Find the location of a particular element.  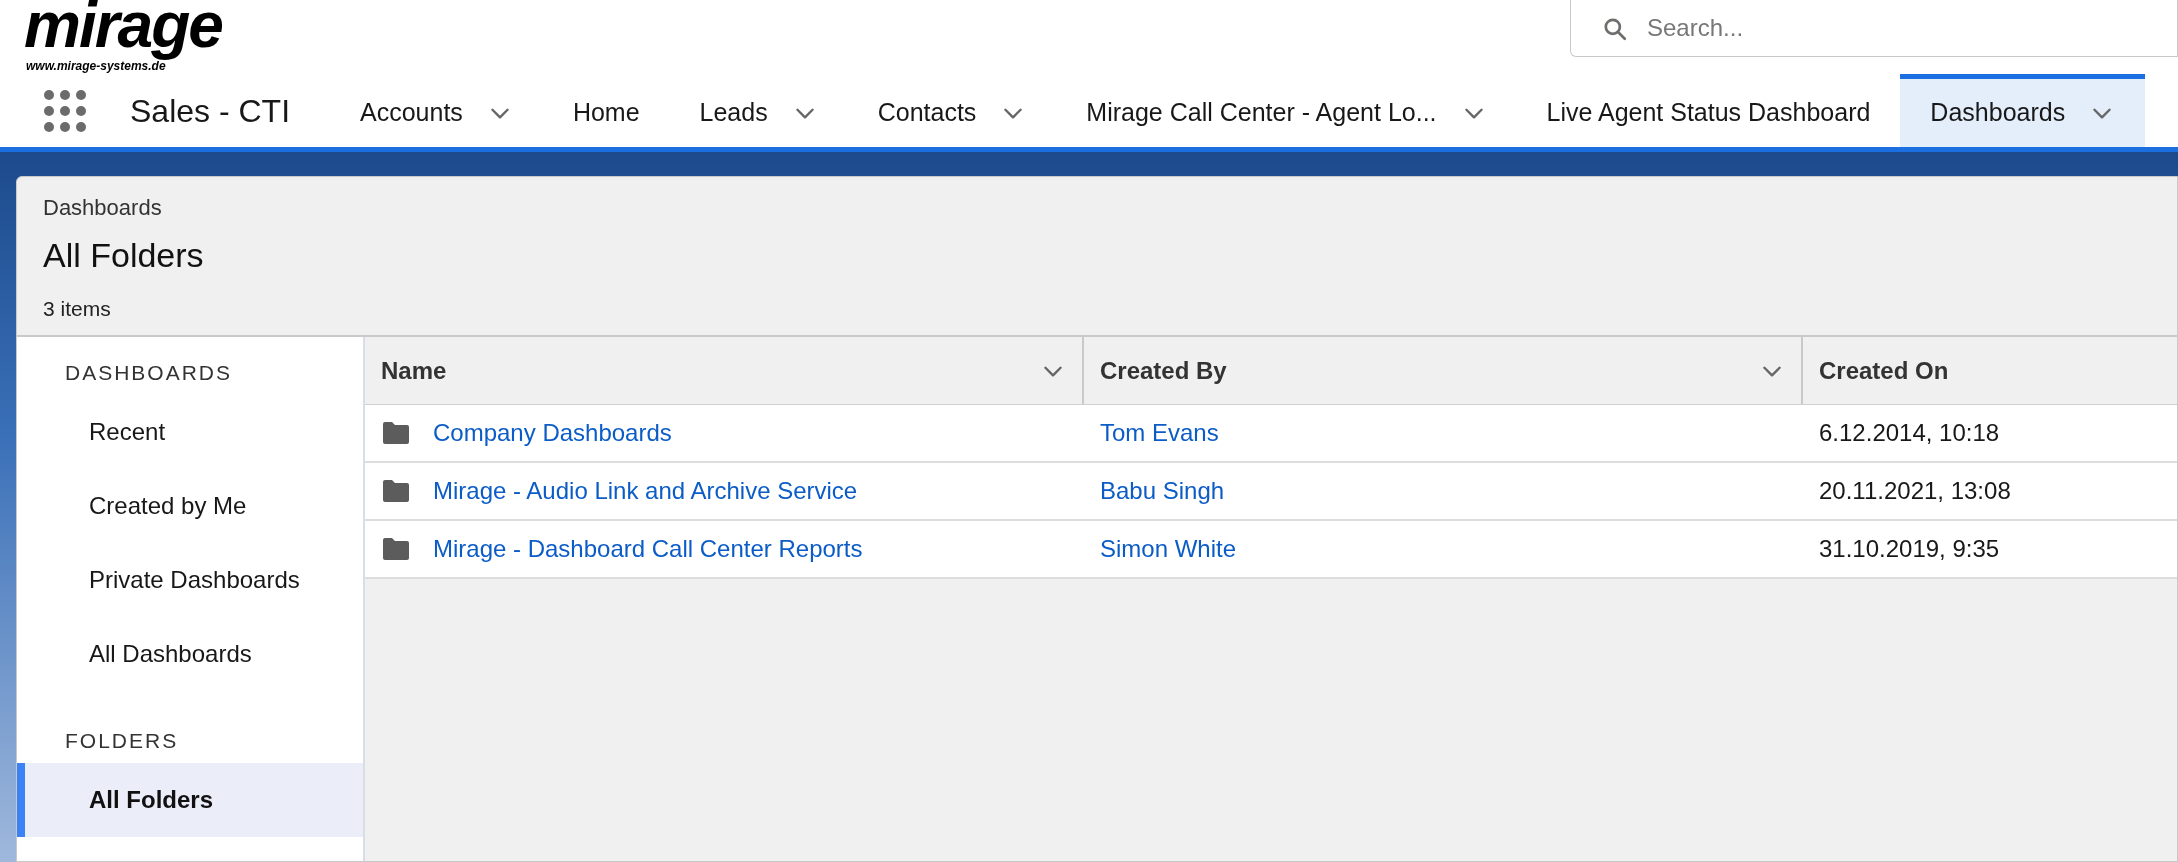

sidebar-item: Private Dashboards is located at coordinates (190, 580).